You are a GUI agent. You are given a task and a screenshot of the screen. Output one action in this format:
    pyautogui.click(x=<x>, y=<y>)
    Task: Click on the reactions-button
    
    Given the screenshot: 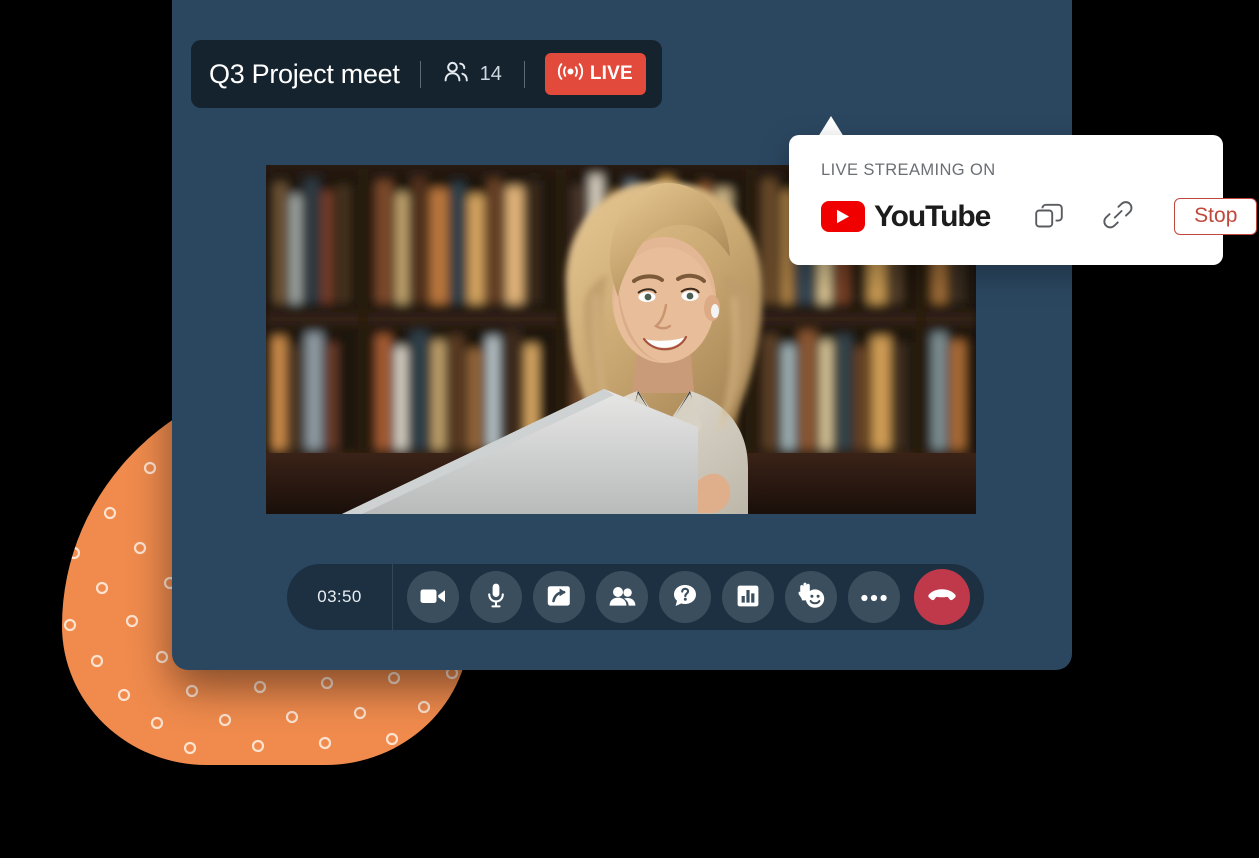 What is the action you would take?
    pyautogui.click(x=811, y=597)
    